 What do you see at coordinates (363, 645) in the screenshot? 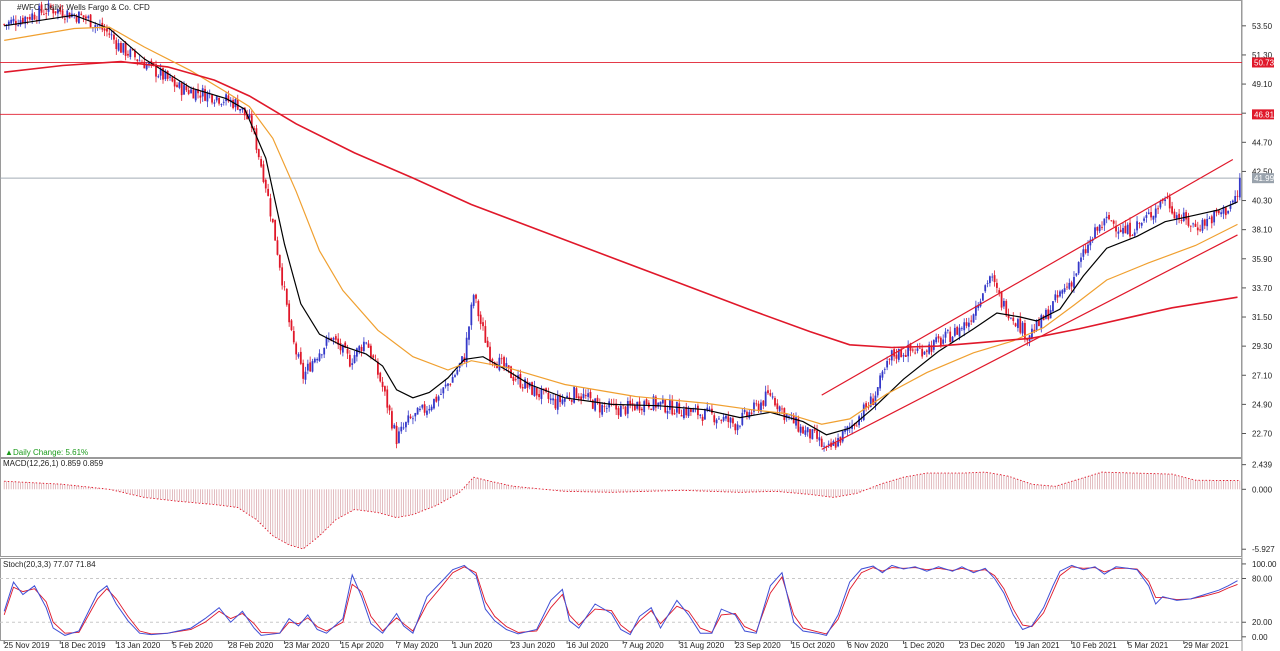
I see `date-tick-label: 15 Apr 2020` at bounding box center [363, 645].